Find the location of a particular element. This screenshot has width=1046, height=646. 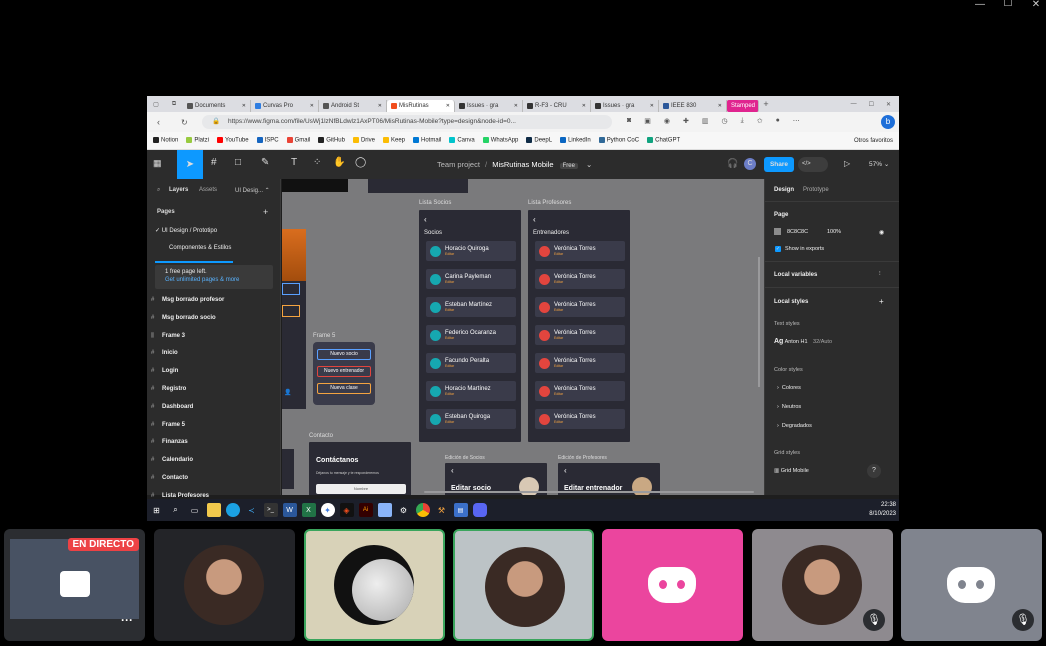

tab-actions-icon: ⧉ is located at coordinates (174, 104).